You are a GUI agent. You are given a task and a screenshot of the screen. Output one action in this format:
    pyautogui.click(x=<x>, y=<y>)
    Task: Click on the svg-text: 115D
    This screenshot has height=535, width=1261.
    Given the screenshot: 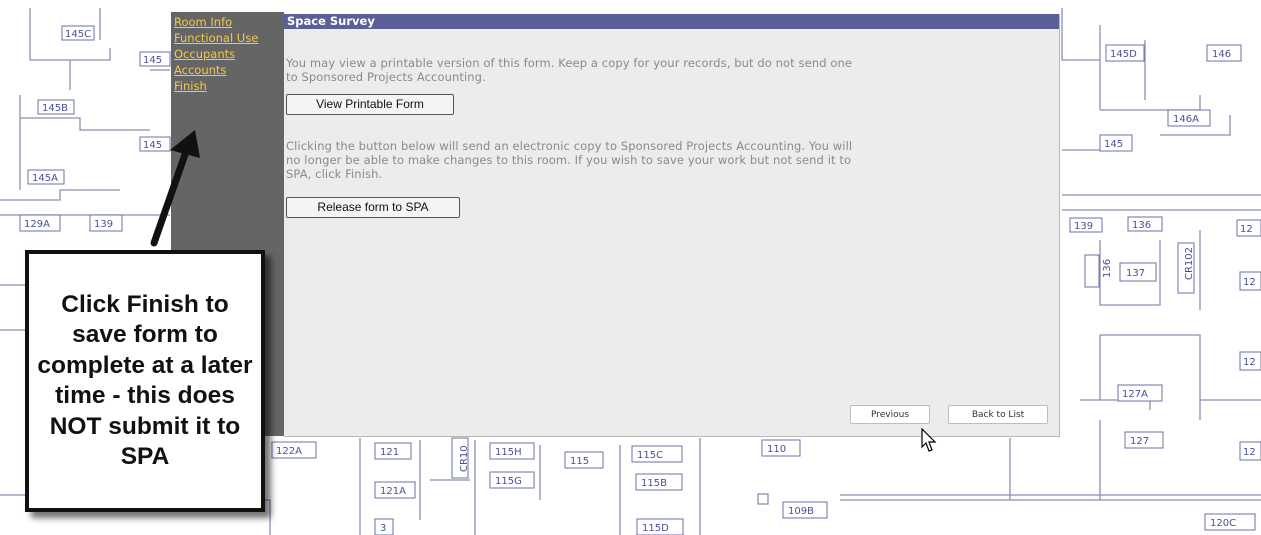 What is the action you would take?
    pyautogui.click(x=655, y=528)
    